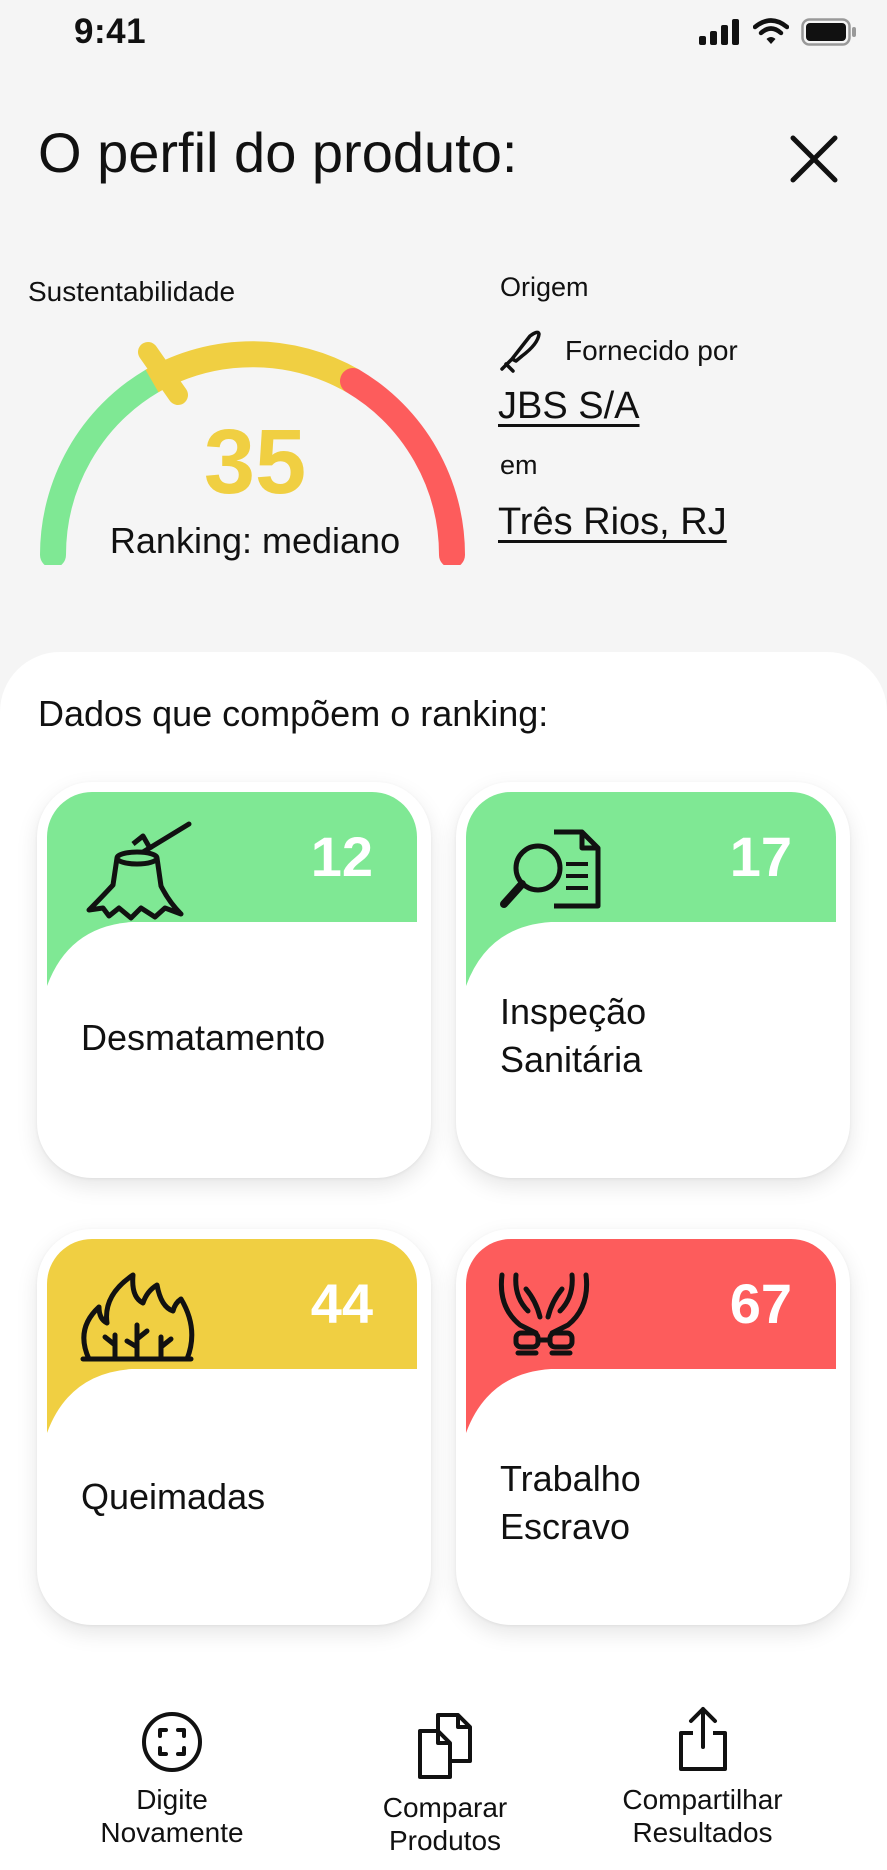 This screenshot has height=1870, width=887. What do you see at coordinates (137, 1317) in the screenshot?
I see `fire-icon` at bounding box center [137, 1317].